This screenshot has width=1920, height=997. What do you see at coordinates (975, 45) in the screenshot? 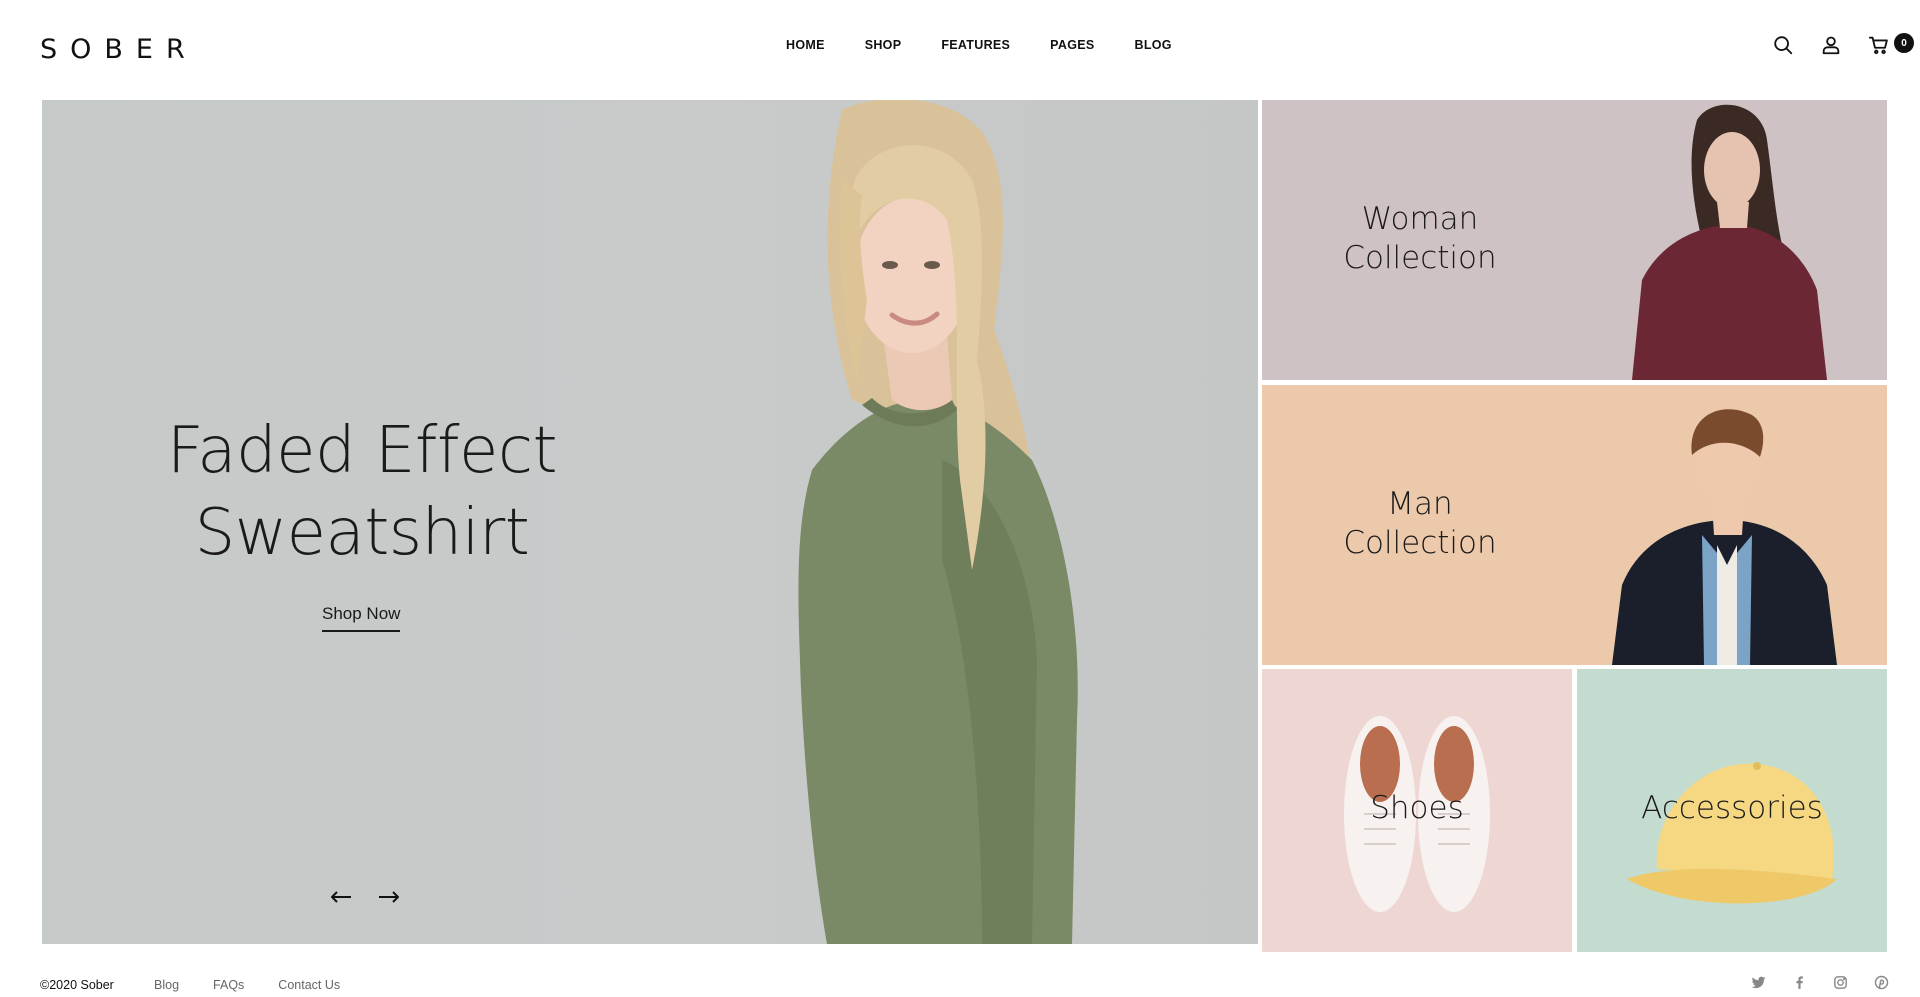
I see `nav-features: FEATURES` at bounding box center [975, 45].